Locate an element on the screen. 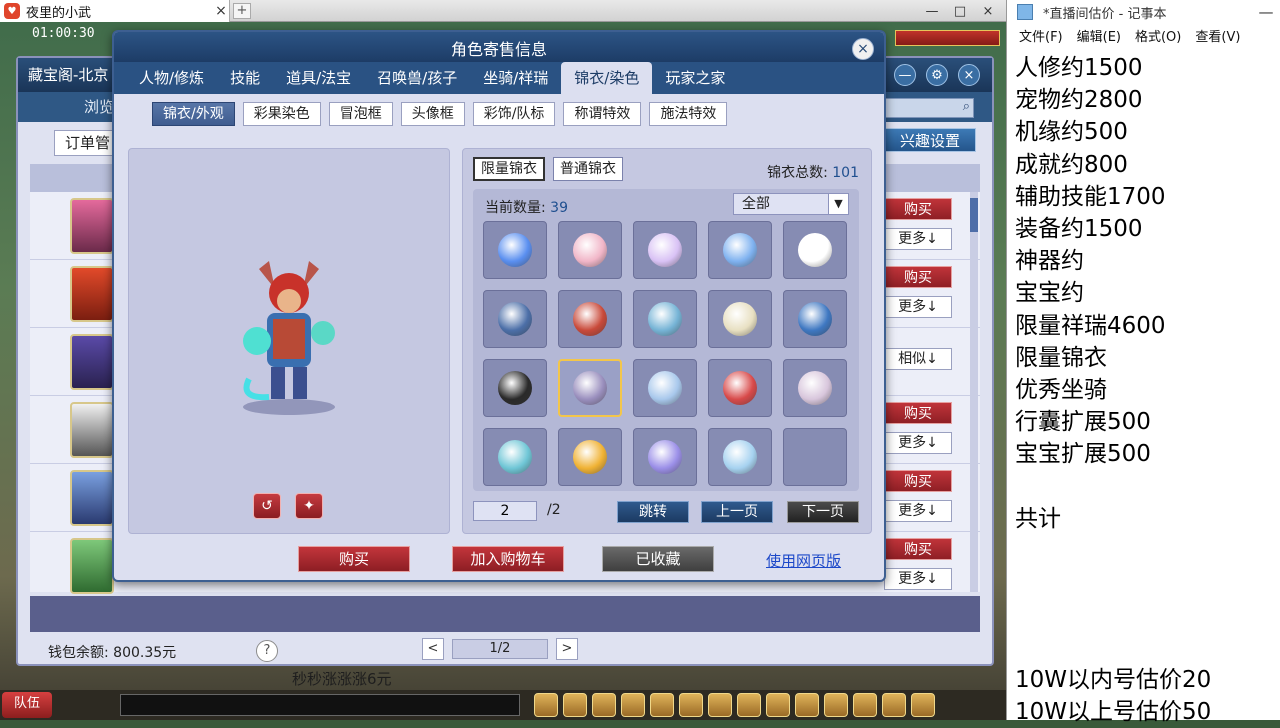 Image resolution: width=1280 pixels, height=728 pixels. tab-mounts: 坐骑/祥瑞 is located at coordinates (515, 78).